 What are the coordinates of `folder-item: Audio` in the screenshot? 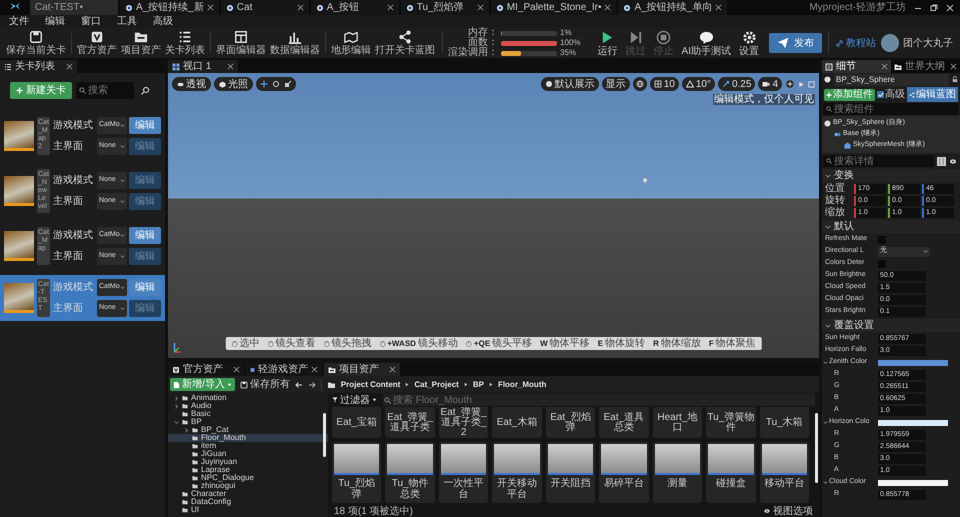 It's located at (248, 406).